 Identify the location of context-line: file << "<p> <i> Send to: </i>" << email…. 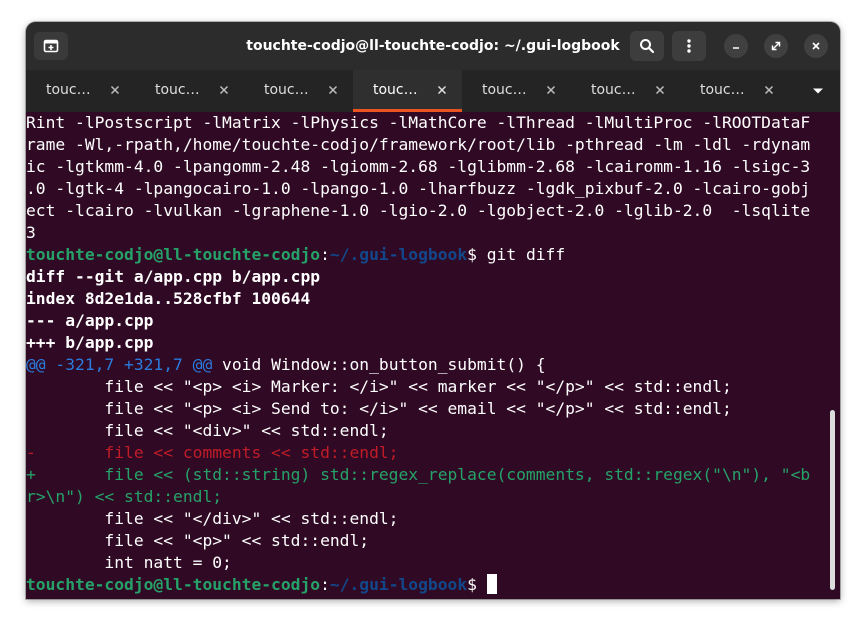
(379, 408).